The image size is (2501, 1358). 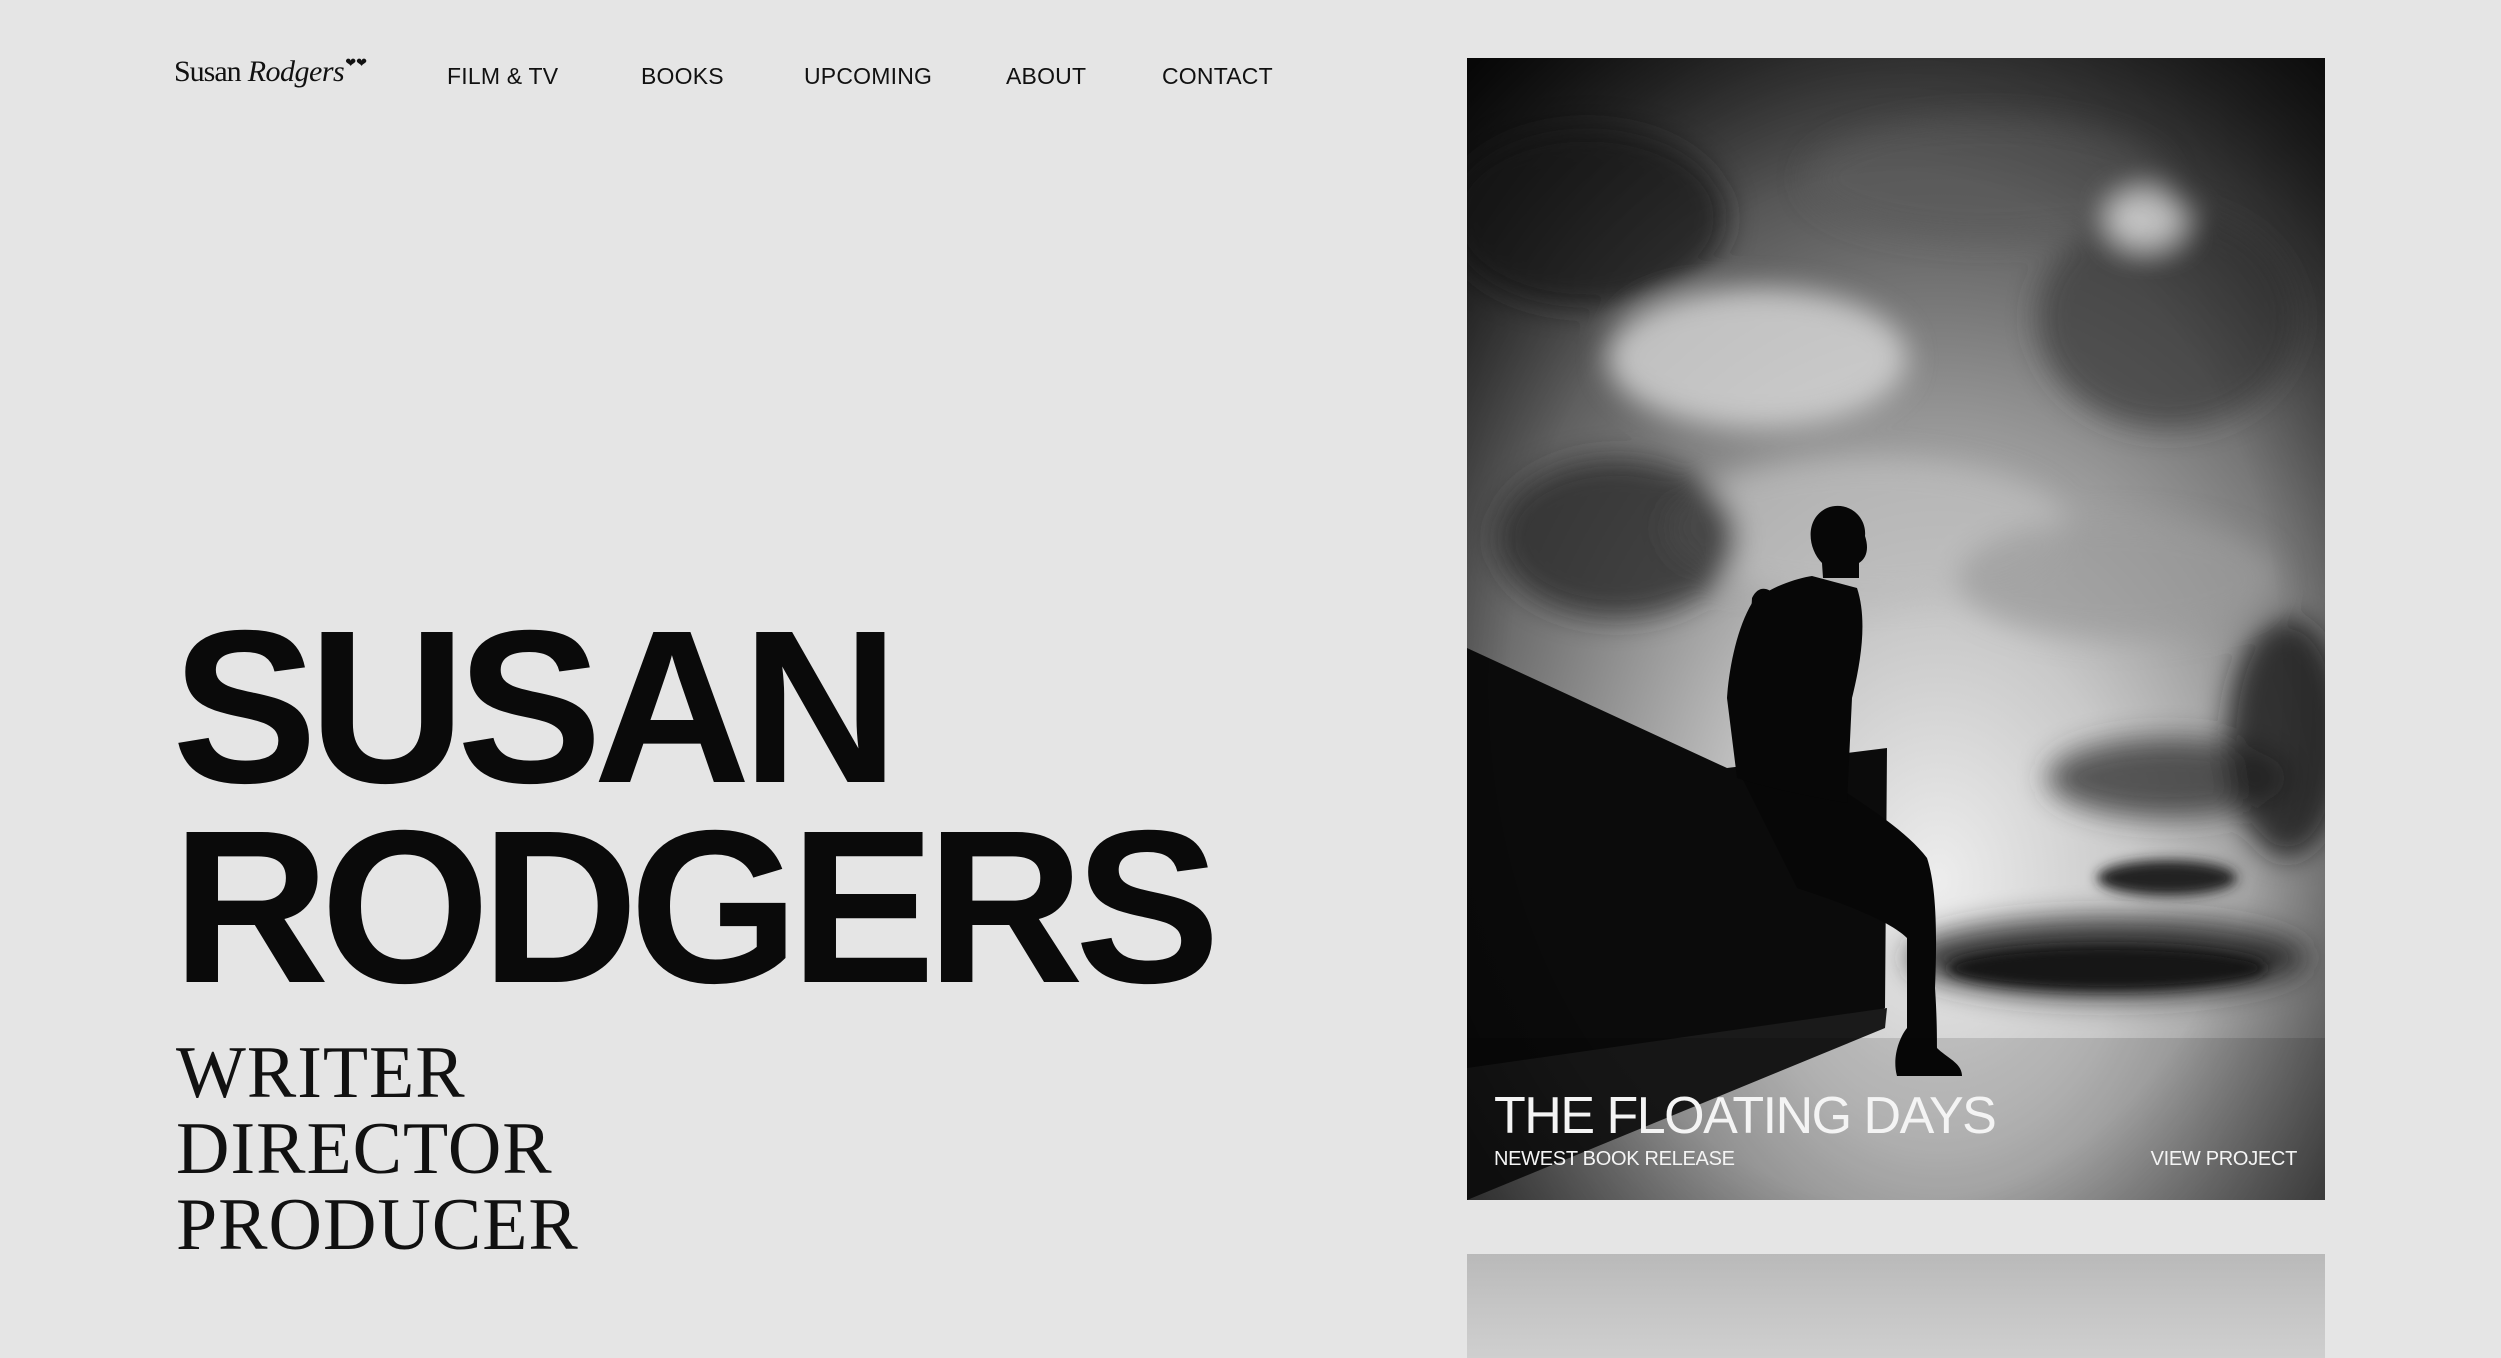 I want to click on secondary-card-image, so click(x=1896, y=1306).